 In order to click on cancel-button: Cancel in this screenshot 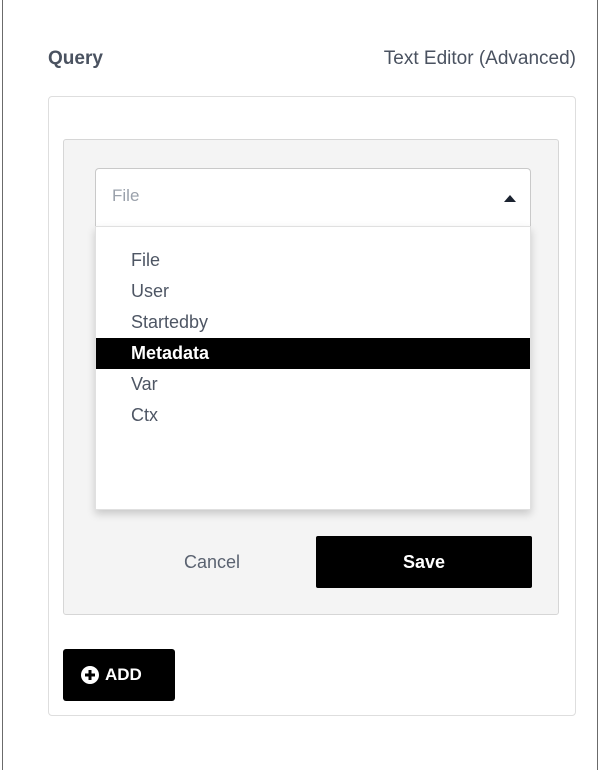, I will do `click(212, 562)`.